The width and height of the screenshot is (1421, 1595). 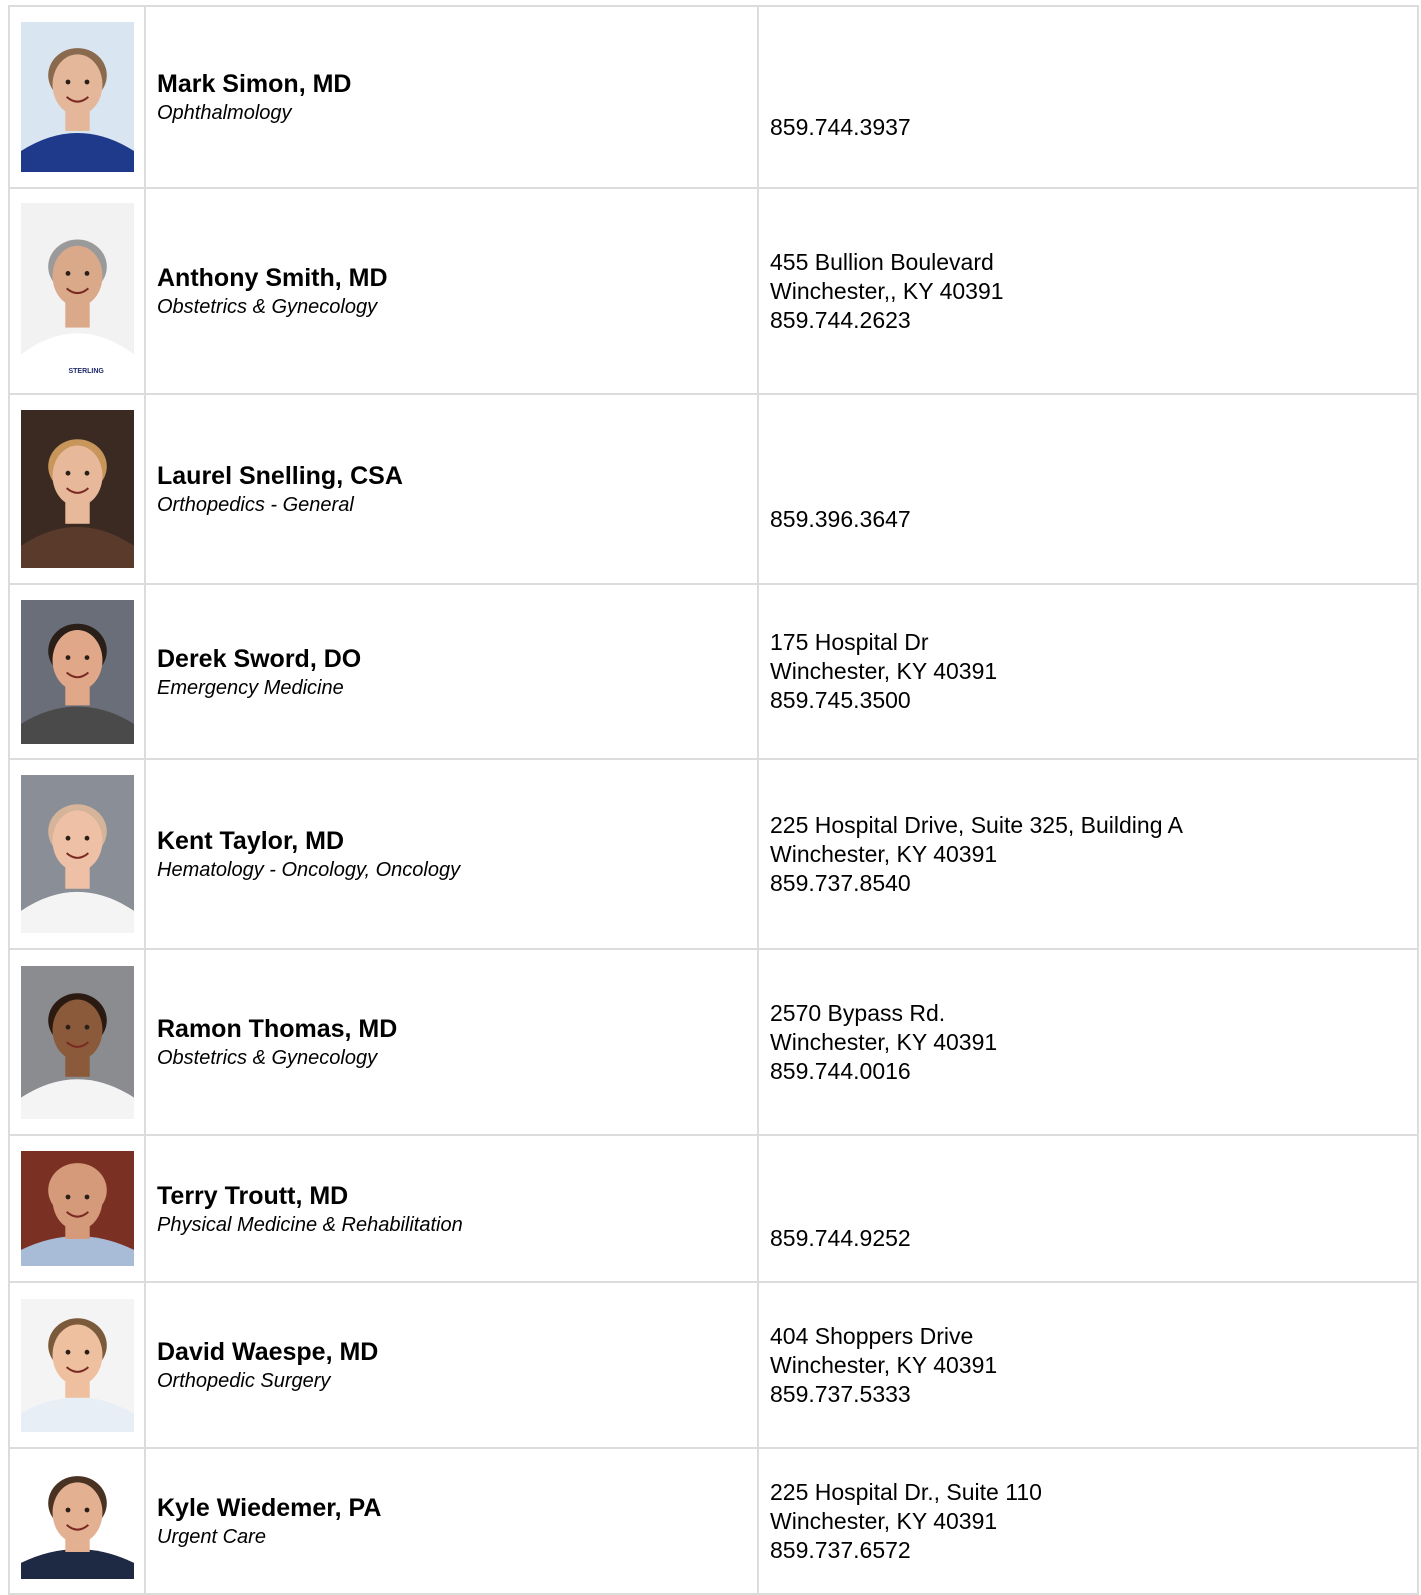 What do you see at coordinates (887, 290) in the screenshot?
I see `provider-address-line2: Winchester,, KY 40391` at bounding box center [887, 290].